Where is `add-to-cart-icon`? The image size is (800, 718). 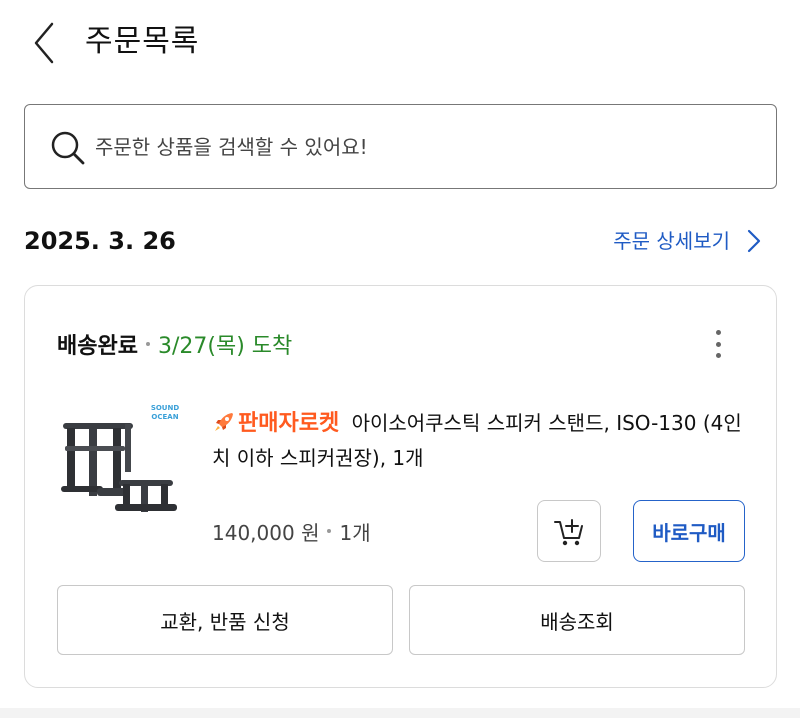
add-to-cart-icon is located at coordinates (568, 532).